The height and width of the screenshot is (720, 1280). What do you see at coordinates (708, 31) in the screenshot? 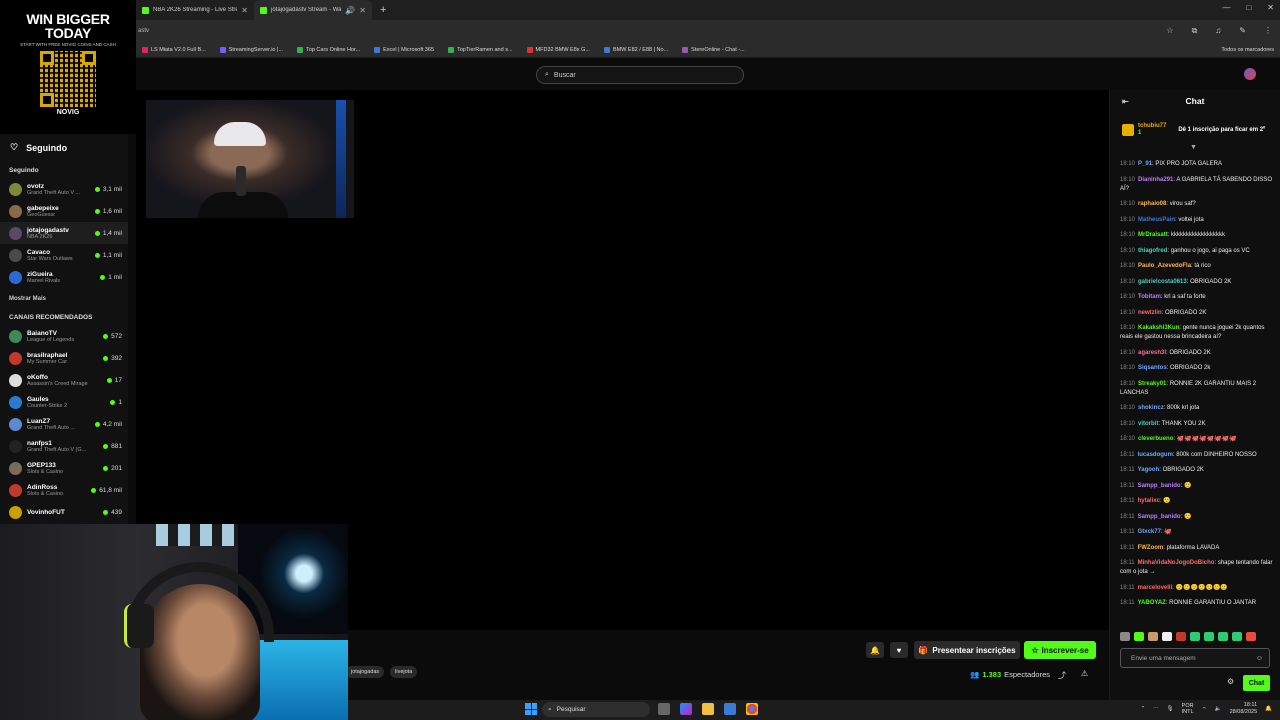
I see `address-bar: astv ☆ ⧉ ♫ ✎ ⋮` at bounding box center [708, 31].